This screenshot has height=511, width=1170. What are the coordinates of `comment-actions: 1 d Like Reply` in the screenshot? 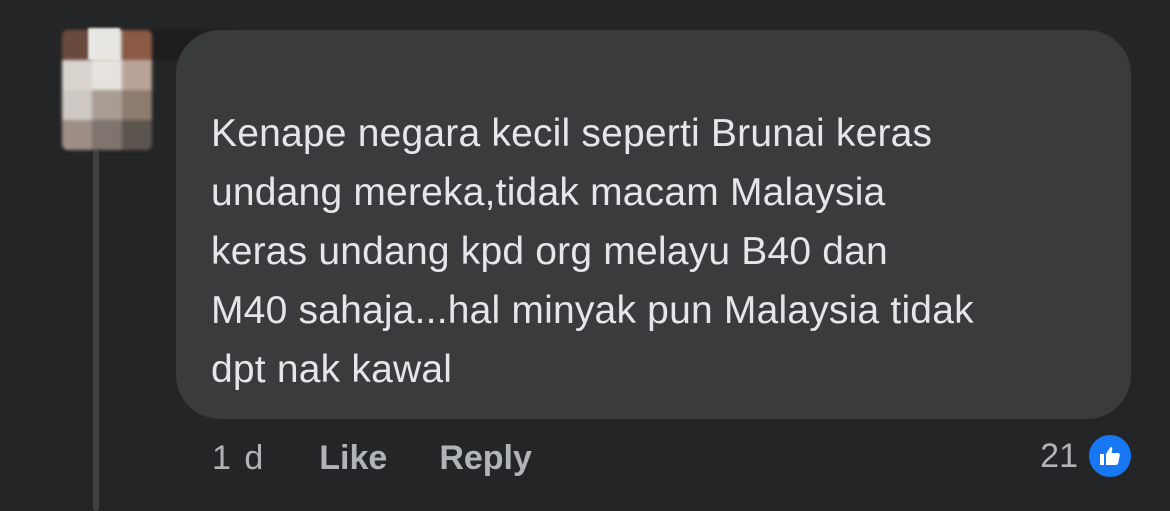 It's located at (372, 458).